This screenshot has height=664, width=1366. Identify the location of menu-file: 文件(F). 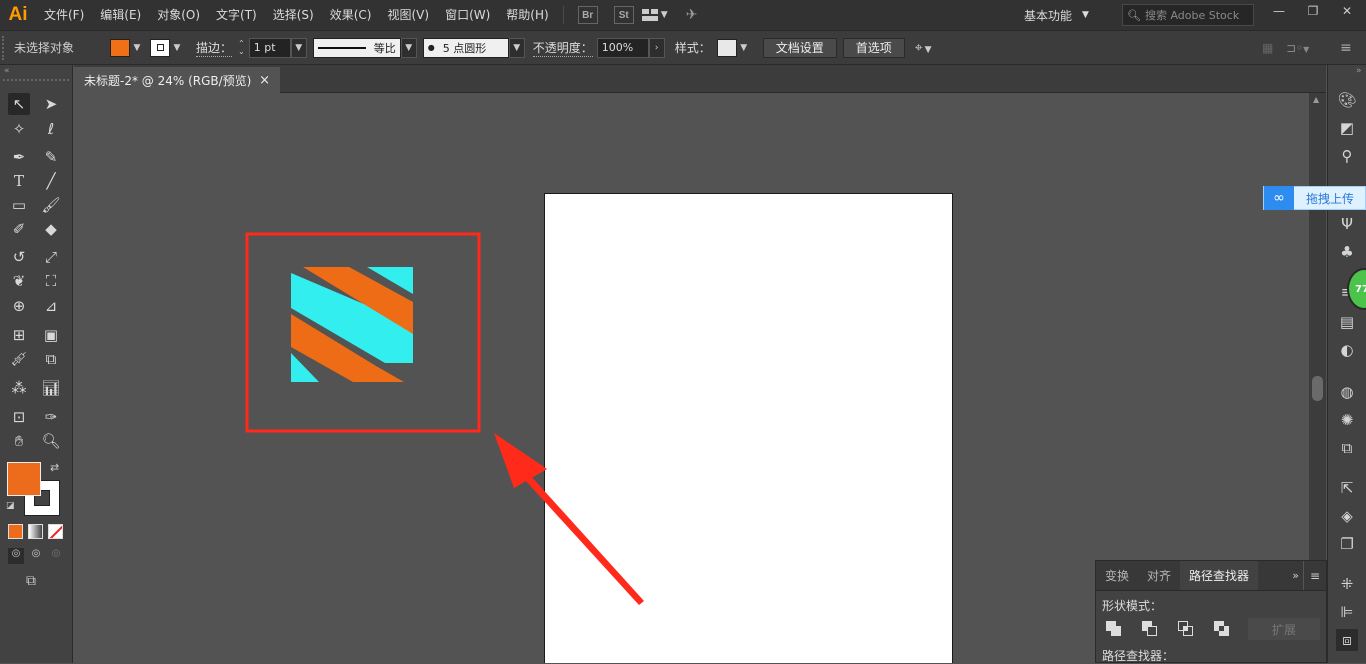
(64, 15).